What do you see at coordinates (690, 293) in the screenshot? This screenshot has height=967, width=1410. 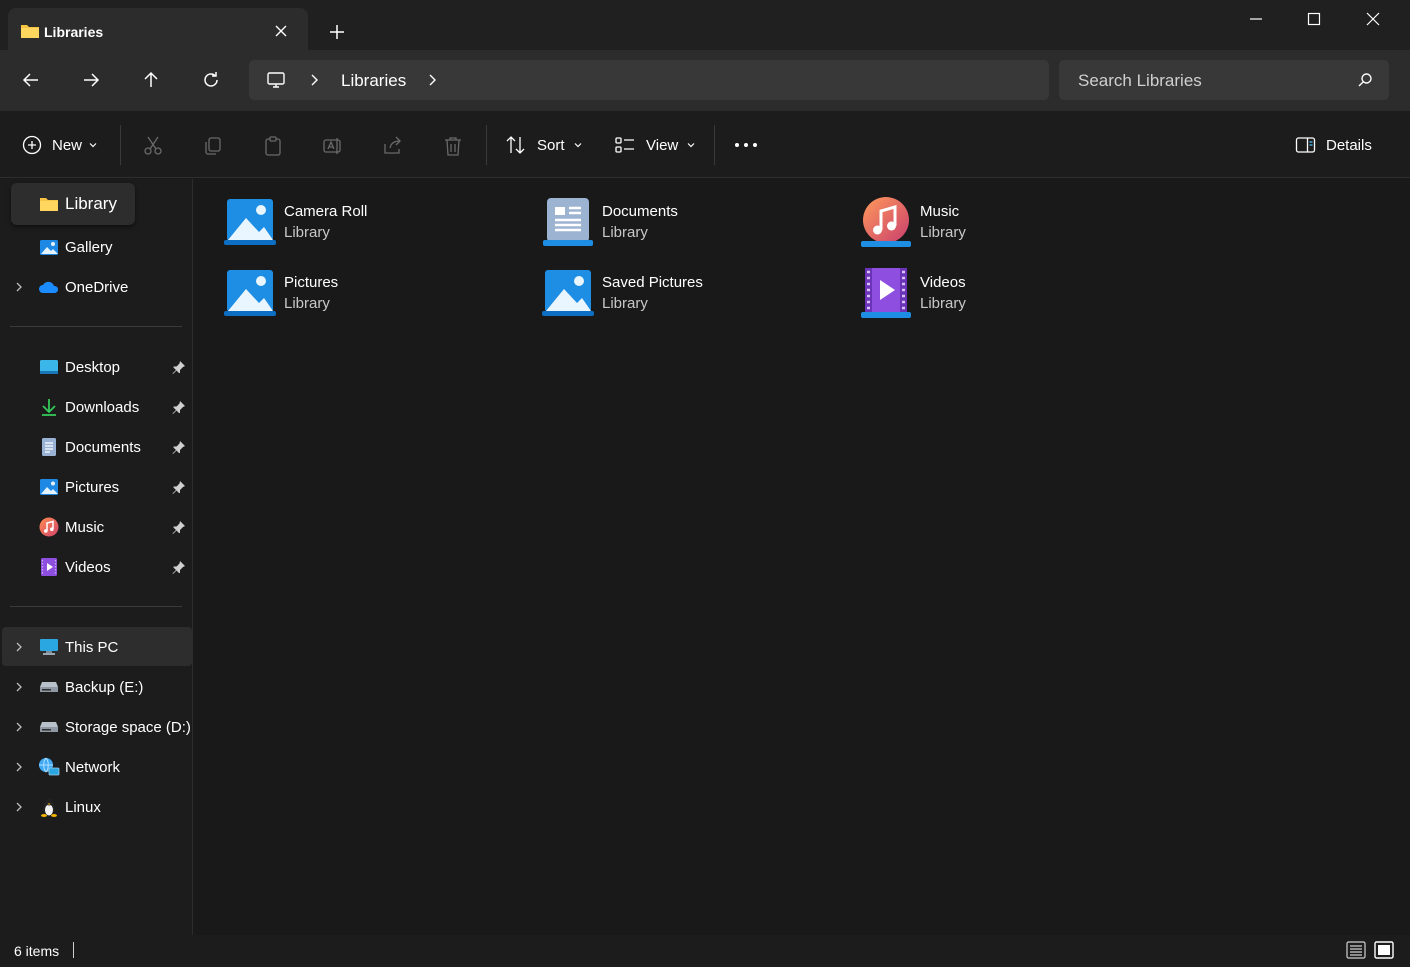 I see `library-item-saved-pictures: Saved Pictures Library` at bounding box center [690, 293].